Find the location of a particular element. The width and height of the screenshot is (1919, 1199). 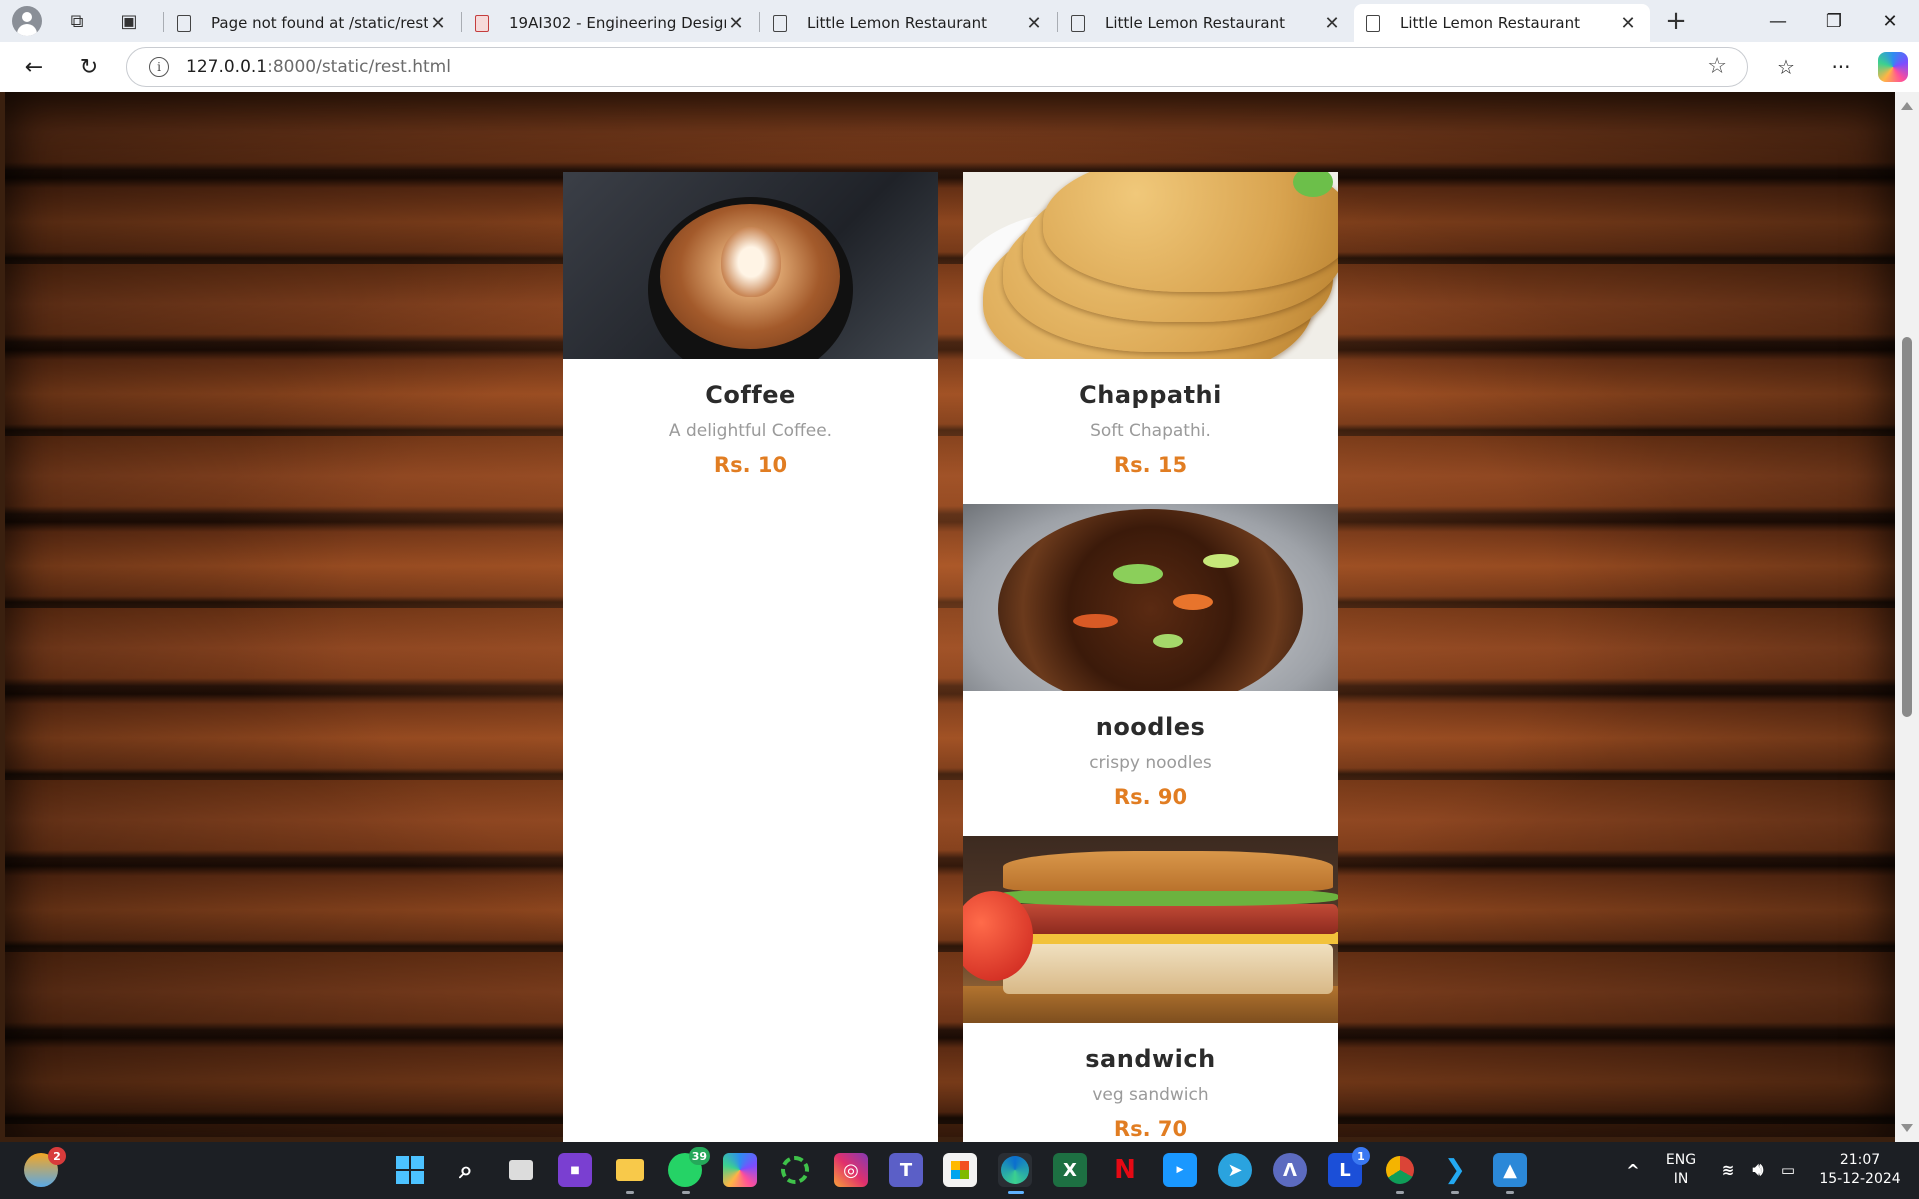

language-code: ENG is located at coordinates (1681, 1160).